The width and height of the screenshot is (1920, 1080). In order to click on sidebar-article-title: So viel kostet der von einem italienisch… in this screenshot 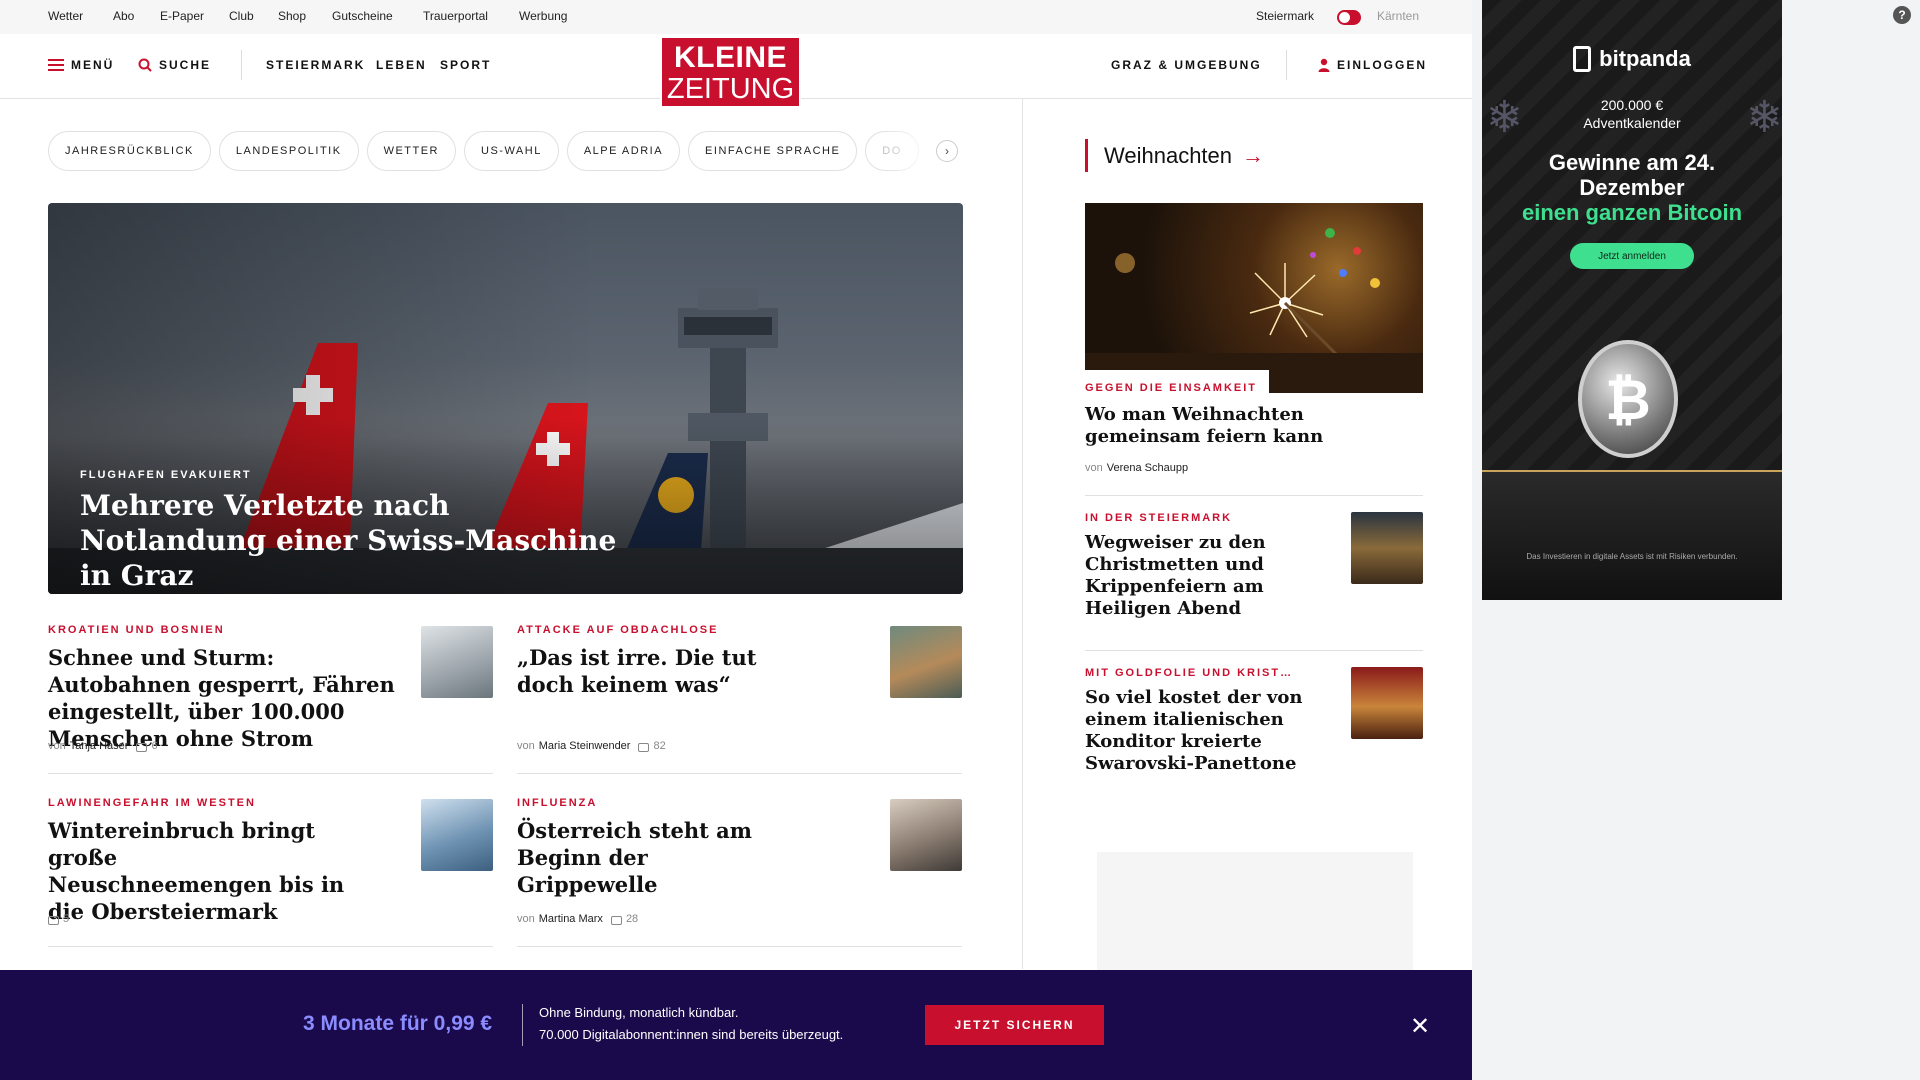, I will do `click(1195, 731)`.